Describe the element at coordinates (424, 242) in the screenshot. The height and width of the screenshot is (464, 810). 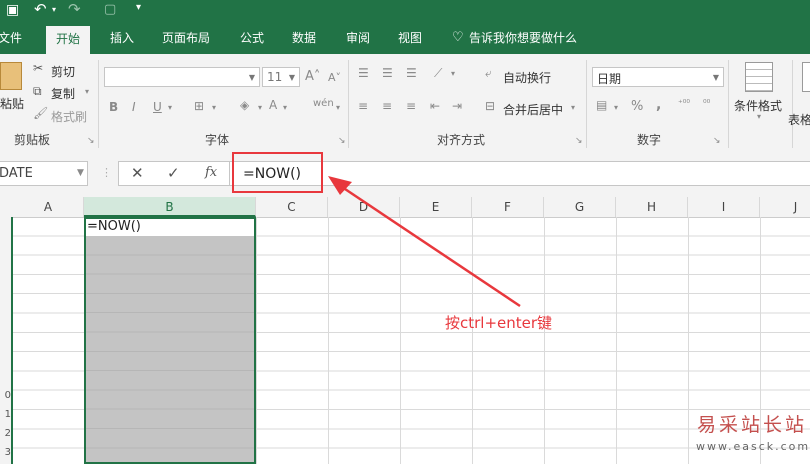
I see `arrow-annotation` at that location.